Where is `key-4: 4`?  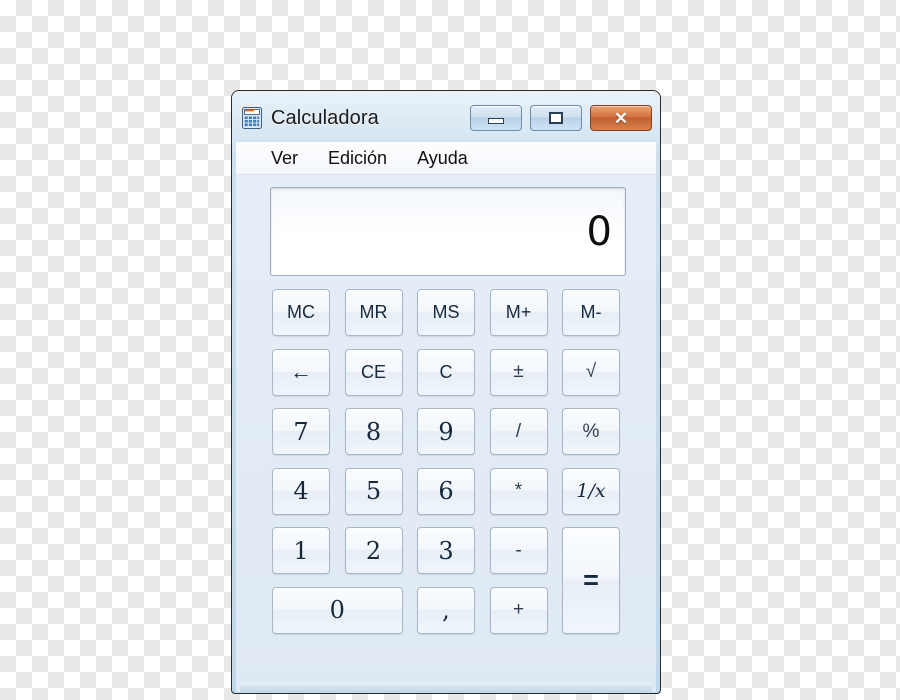
key-4: 4 is located at coordinates (301, 491).